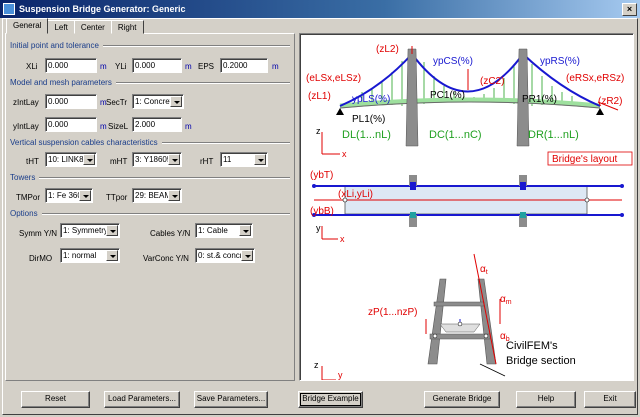  What do you see at coordinates (207, 161) in the screenshot?
I see `rht-label: rHT` at bounding box center [207, 161].